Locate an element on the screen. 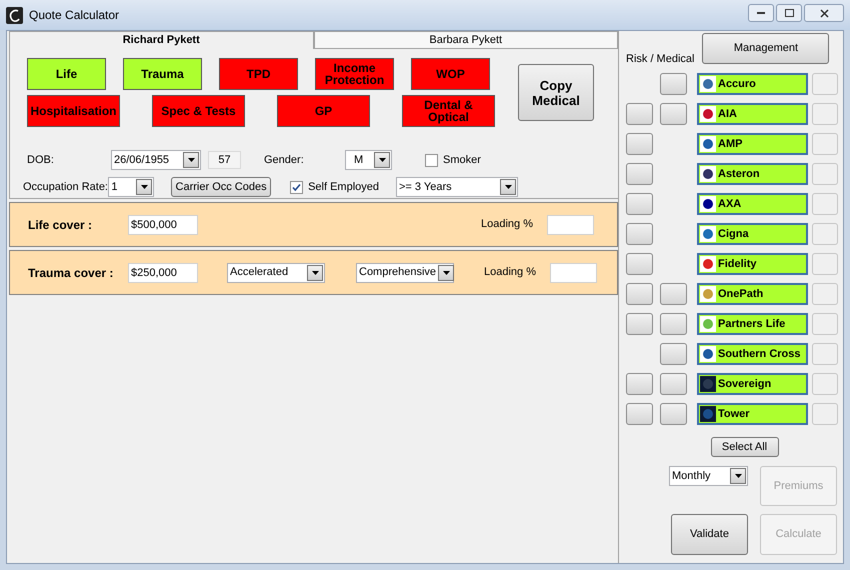 The height and width of the screenshot is (570, 850). carrier-toggle: AIA is located at coordinates (752, 114).